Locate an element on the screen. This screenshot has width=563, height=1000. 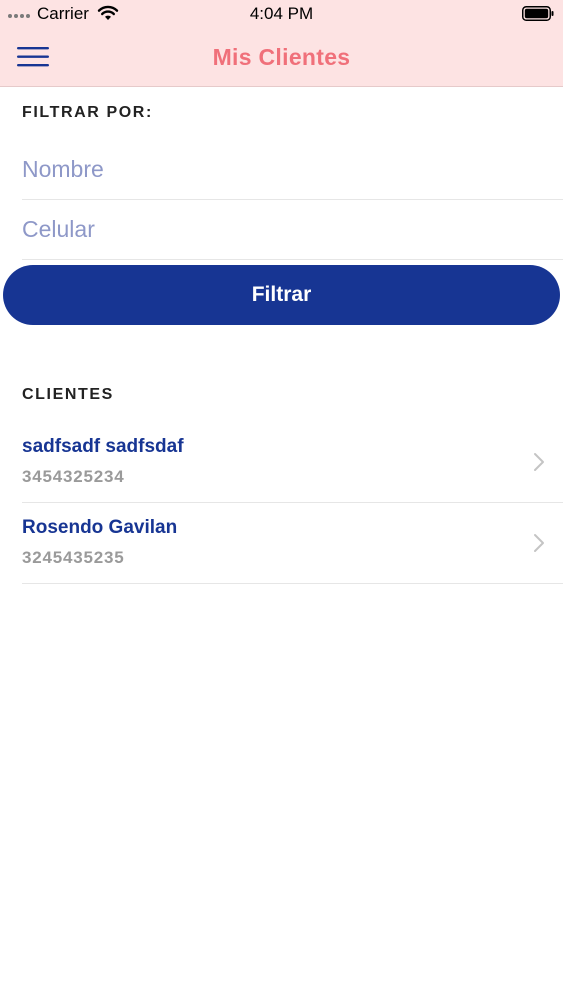
nombre-field is located at coordinates (292, 170).